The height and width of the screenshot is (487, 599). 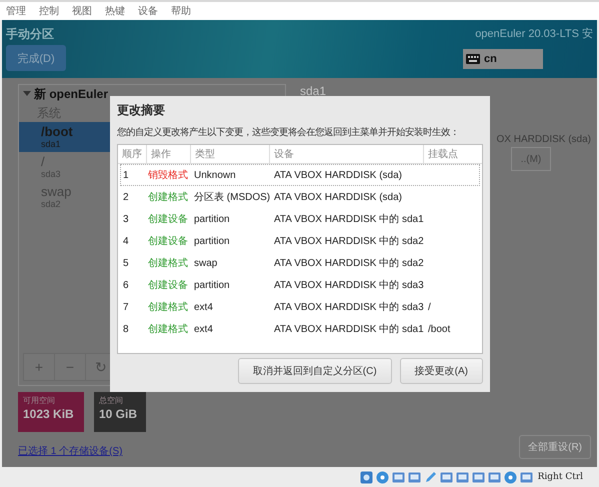 What do you see at coordinates (347, 154) in the screenshot?
I see `column-header: 设备` at bounding box center [347, 154].